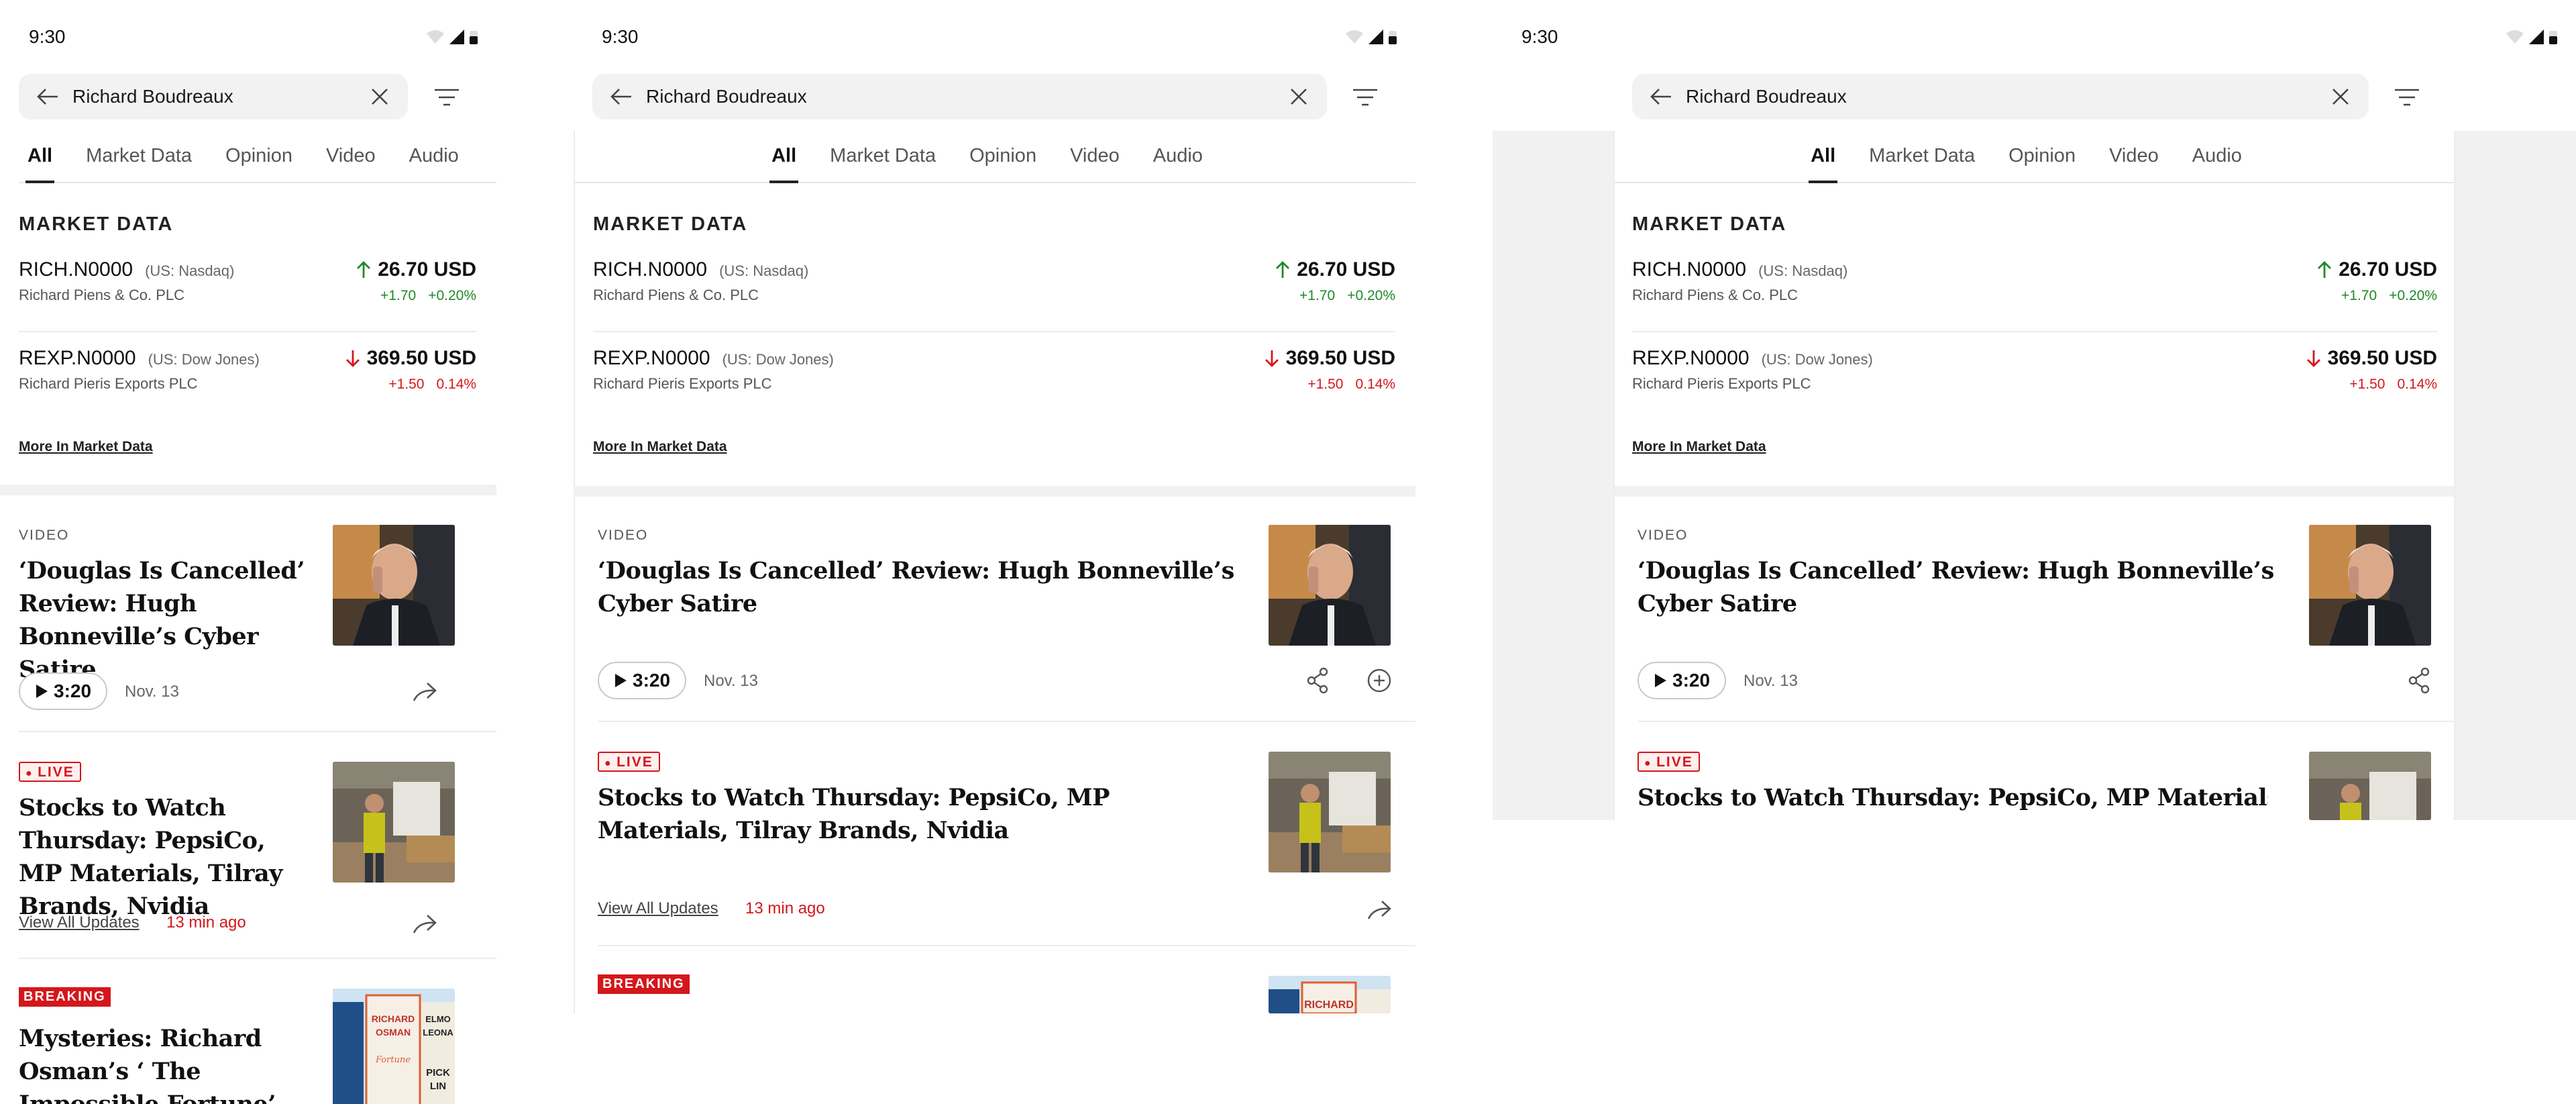 Image resolution: width=2576 pixels, height=1104 pixels. What do you see at coordinates (1553, 475) in the screenshot?
I see `left-gutter` at bounding box center [1553, 475].